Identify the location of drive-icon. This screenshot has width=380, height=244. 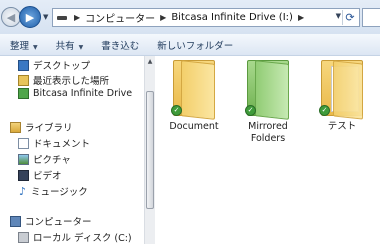
(62, 17).